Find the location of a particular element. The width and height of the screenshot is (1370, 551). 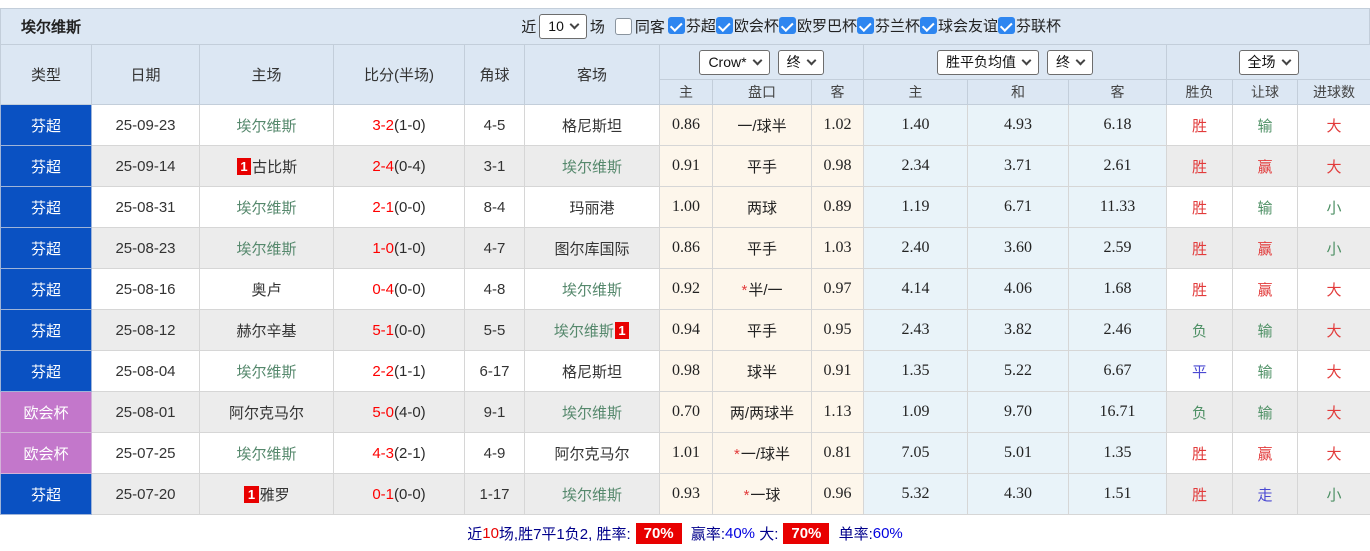

red-card-badge: 1 is located at coordinates (251, 494).